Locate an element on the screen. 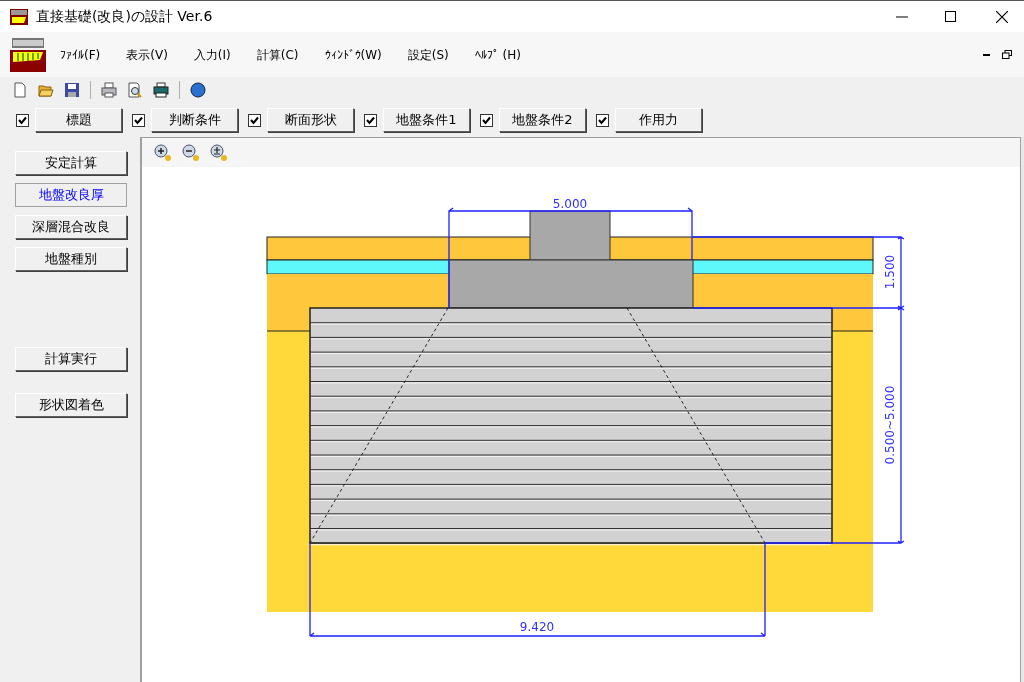 The image size is (1024, 682). new-file-icon is located at coordinates (20, 90).